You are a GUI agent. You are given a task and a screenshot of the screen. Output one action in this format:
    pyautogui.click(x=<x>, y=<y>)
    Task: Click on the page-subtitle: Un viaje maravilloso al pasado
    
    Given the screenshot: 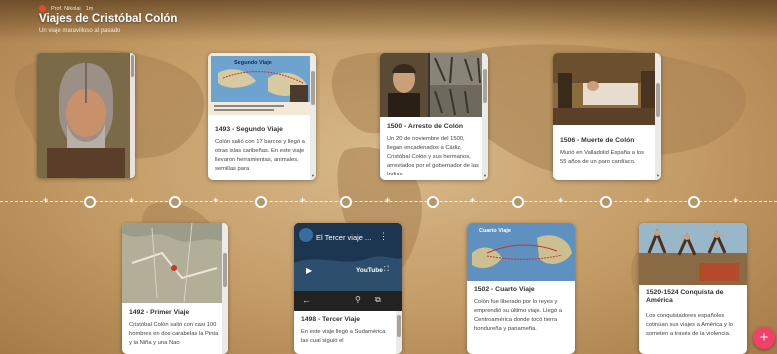 What is the action you would take?
    pyautogui.click(x=80, y=31)
    